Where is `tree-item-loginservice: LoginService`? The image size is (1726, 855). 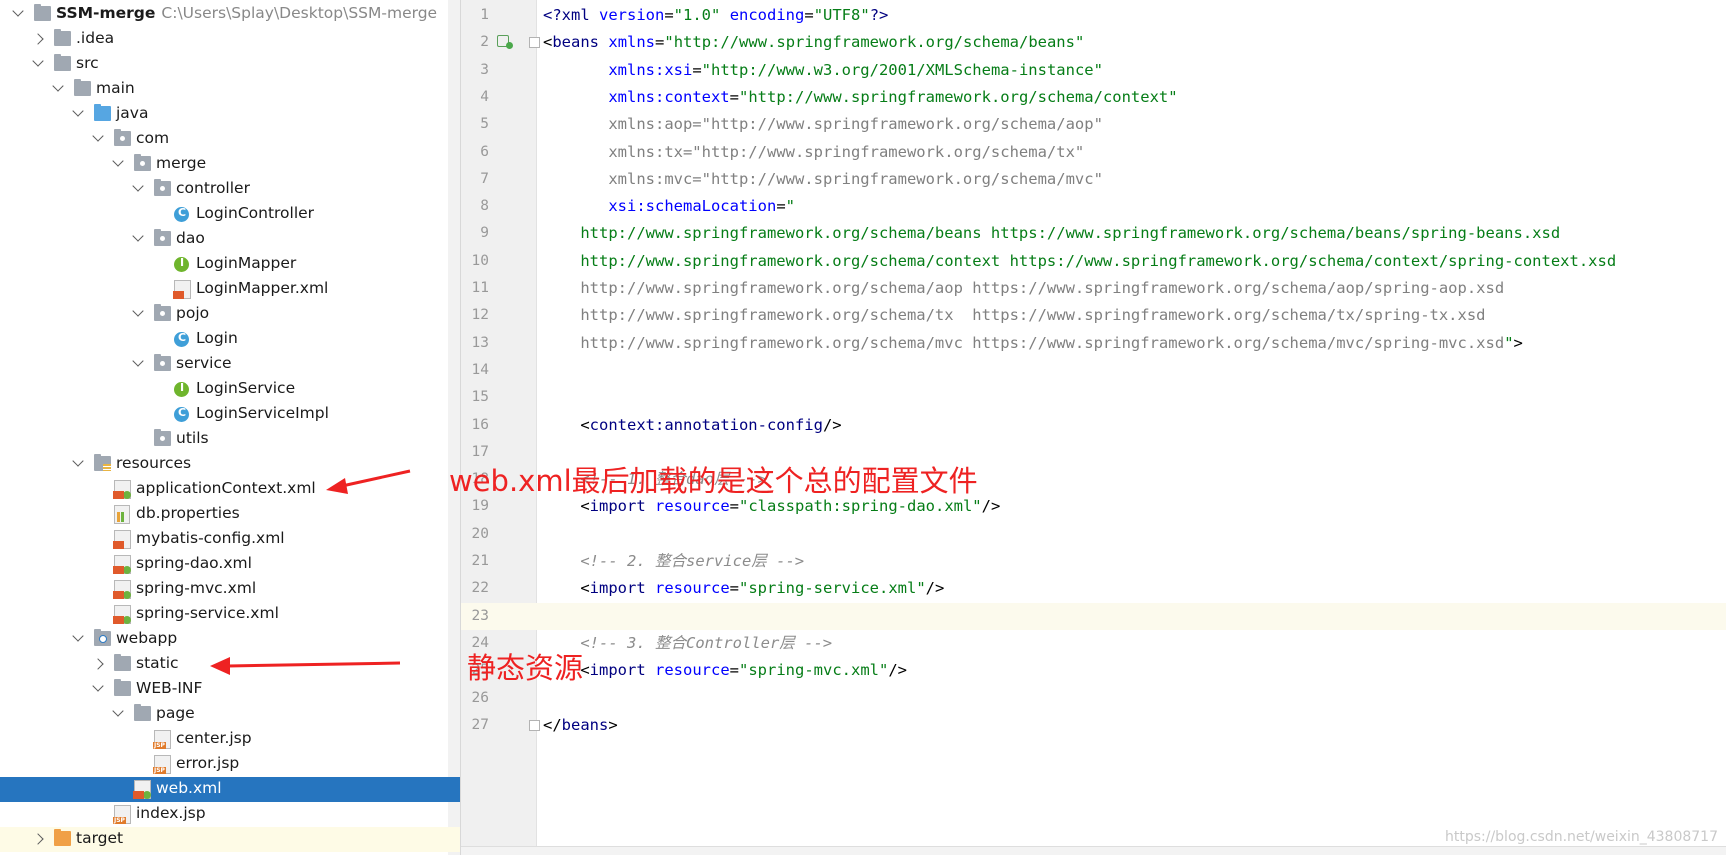
tree-item-loginservice: LoginService is located at coordinates (230, 389).